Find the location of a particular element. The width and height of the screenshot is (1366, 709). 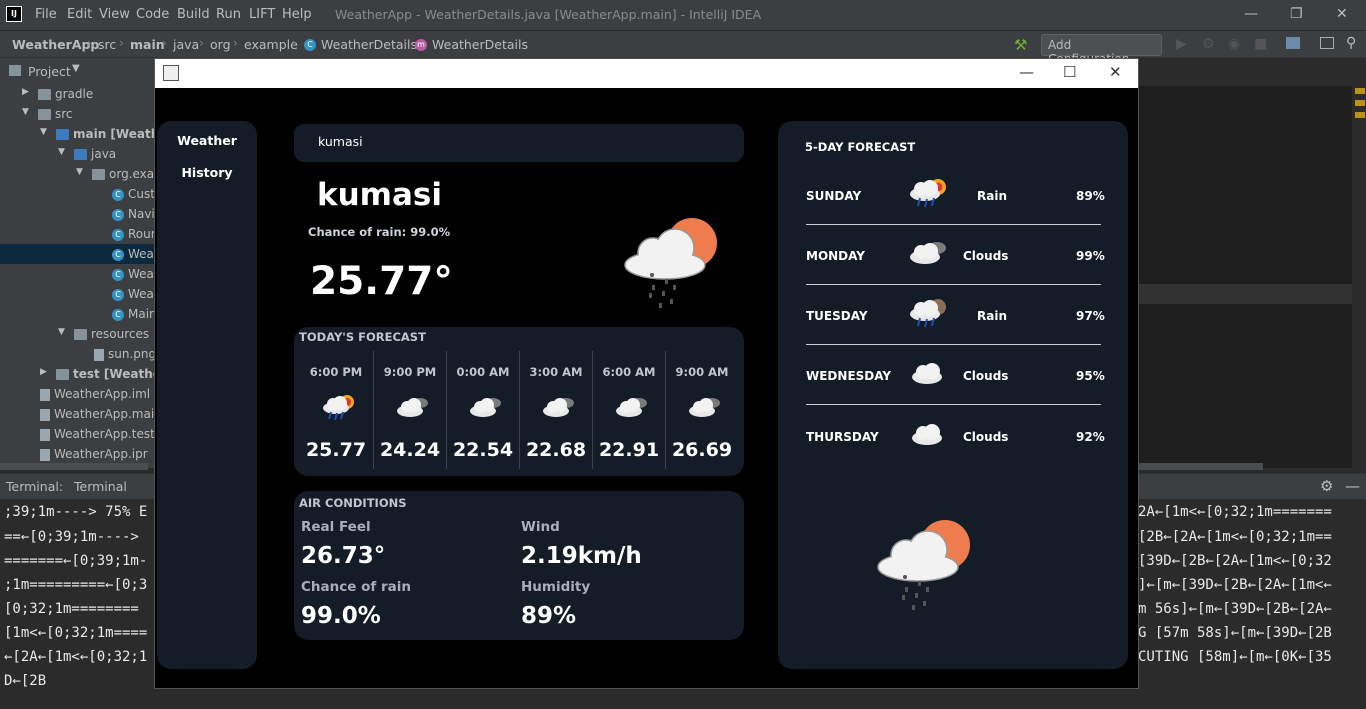

horizontal-scrollbar is located at coordinates (1200, 466).